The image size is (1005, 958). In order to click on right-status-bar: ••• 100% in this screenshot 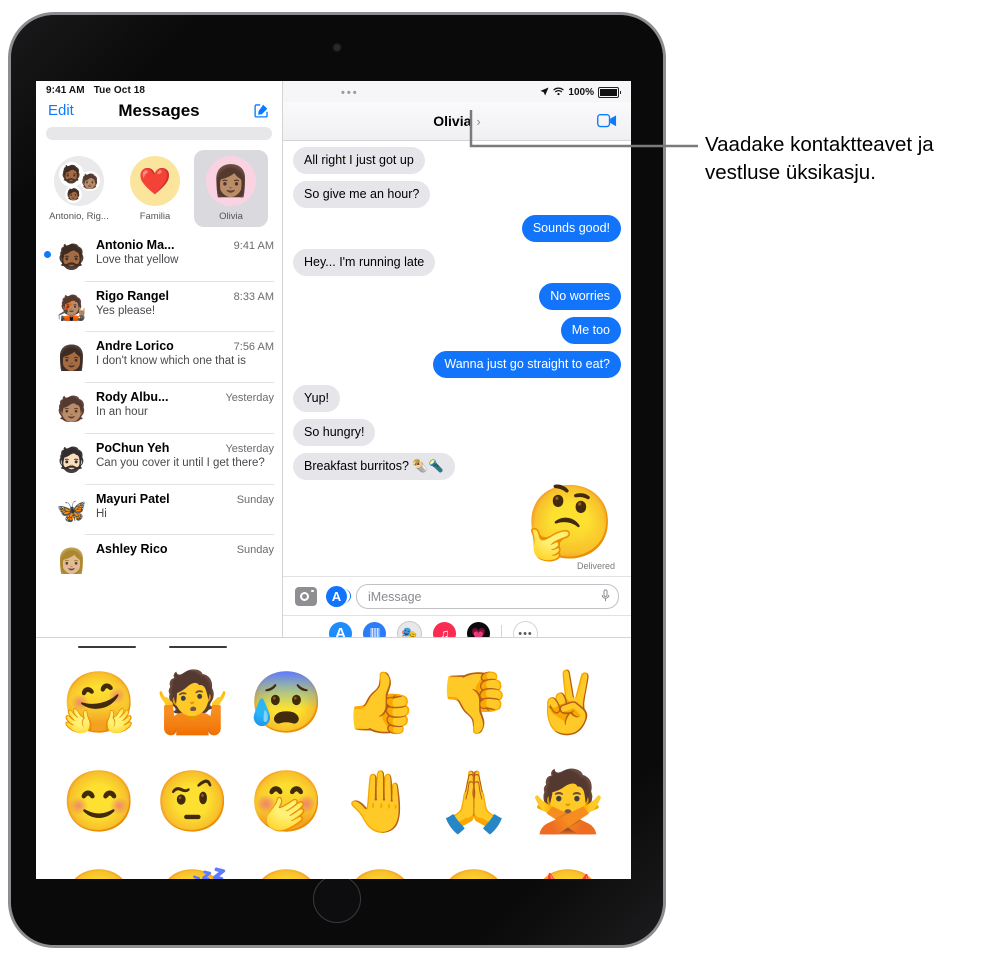, I will do `click(457, 91)`.